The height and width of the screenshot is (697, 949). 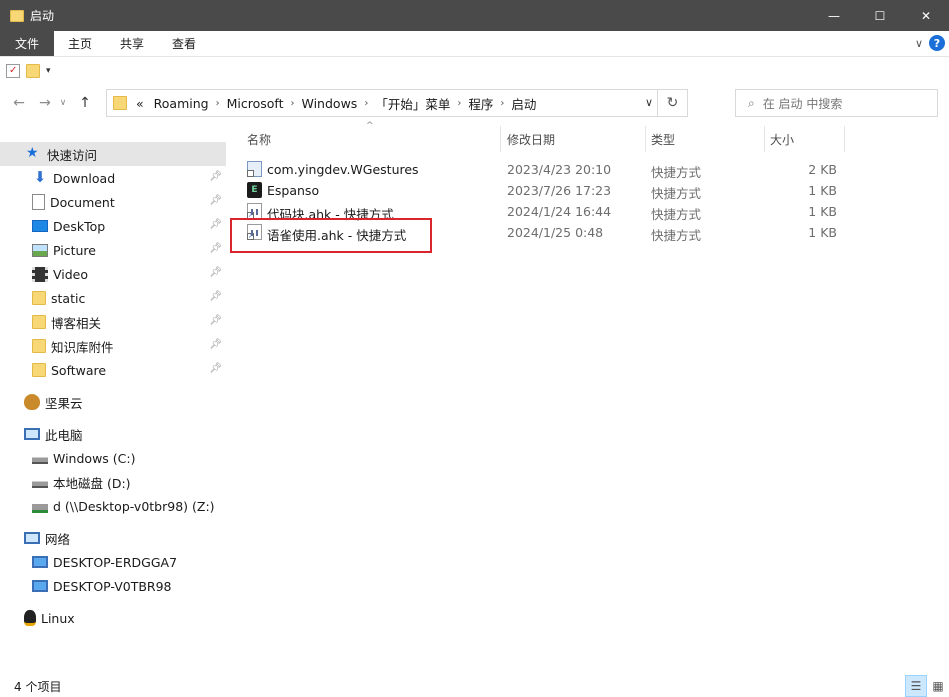 I want to click on file-name: com.yingdev.WGestures, so click(x=343, y=169).